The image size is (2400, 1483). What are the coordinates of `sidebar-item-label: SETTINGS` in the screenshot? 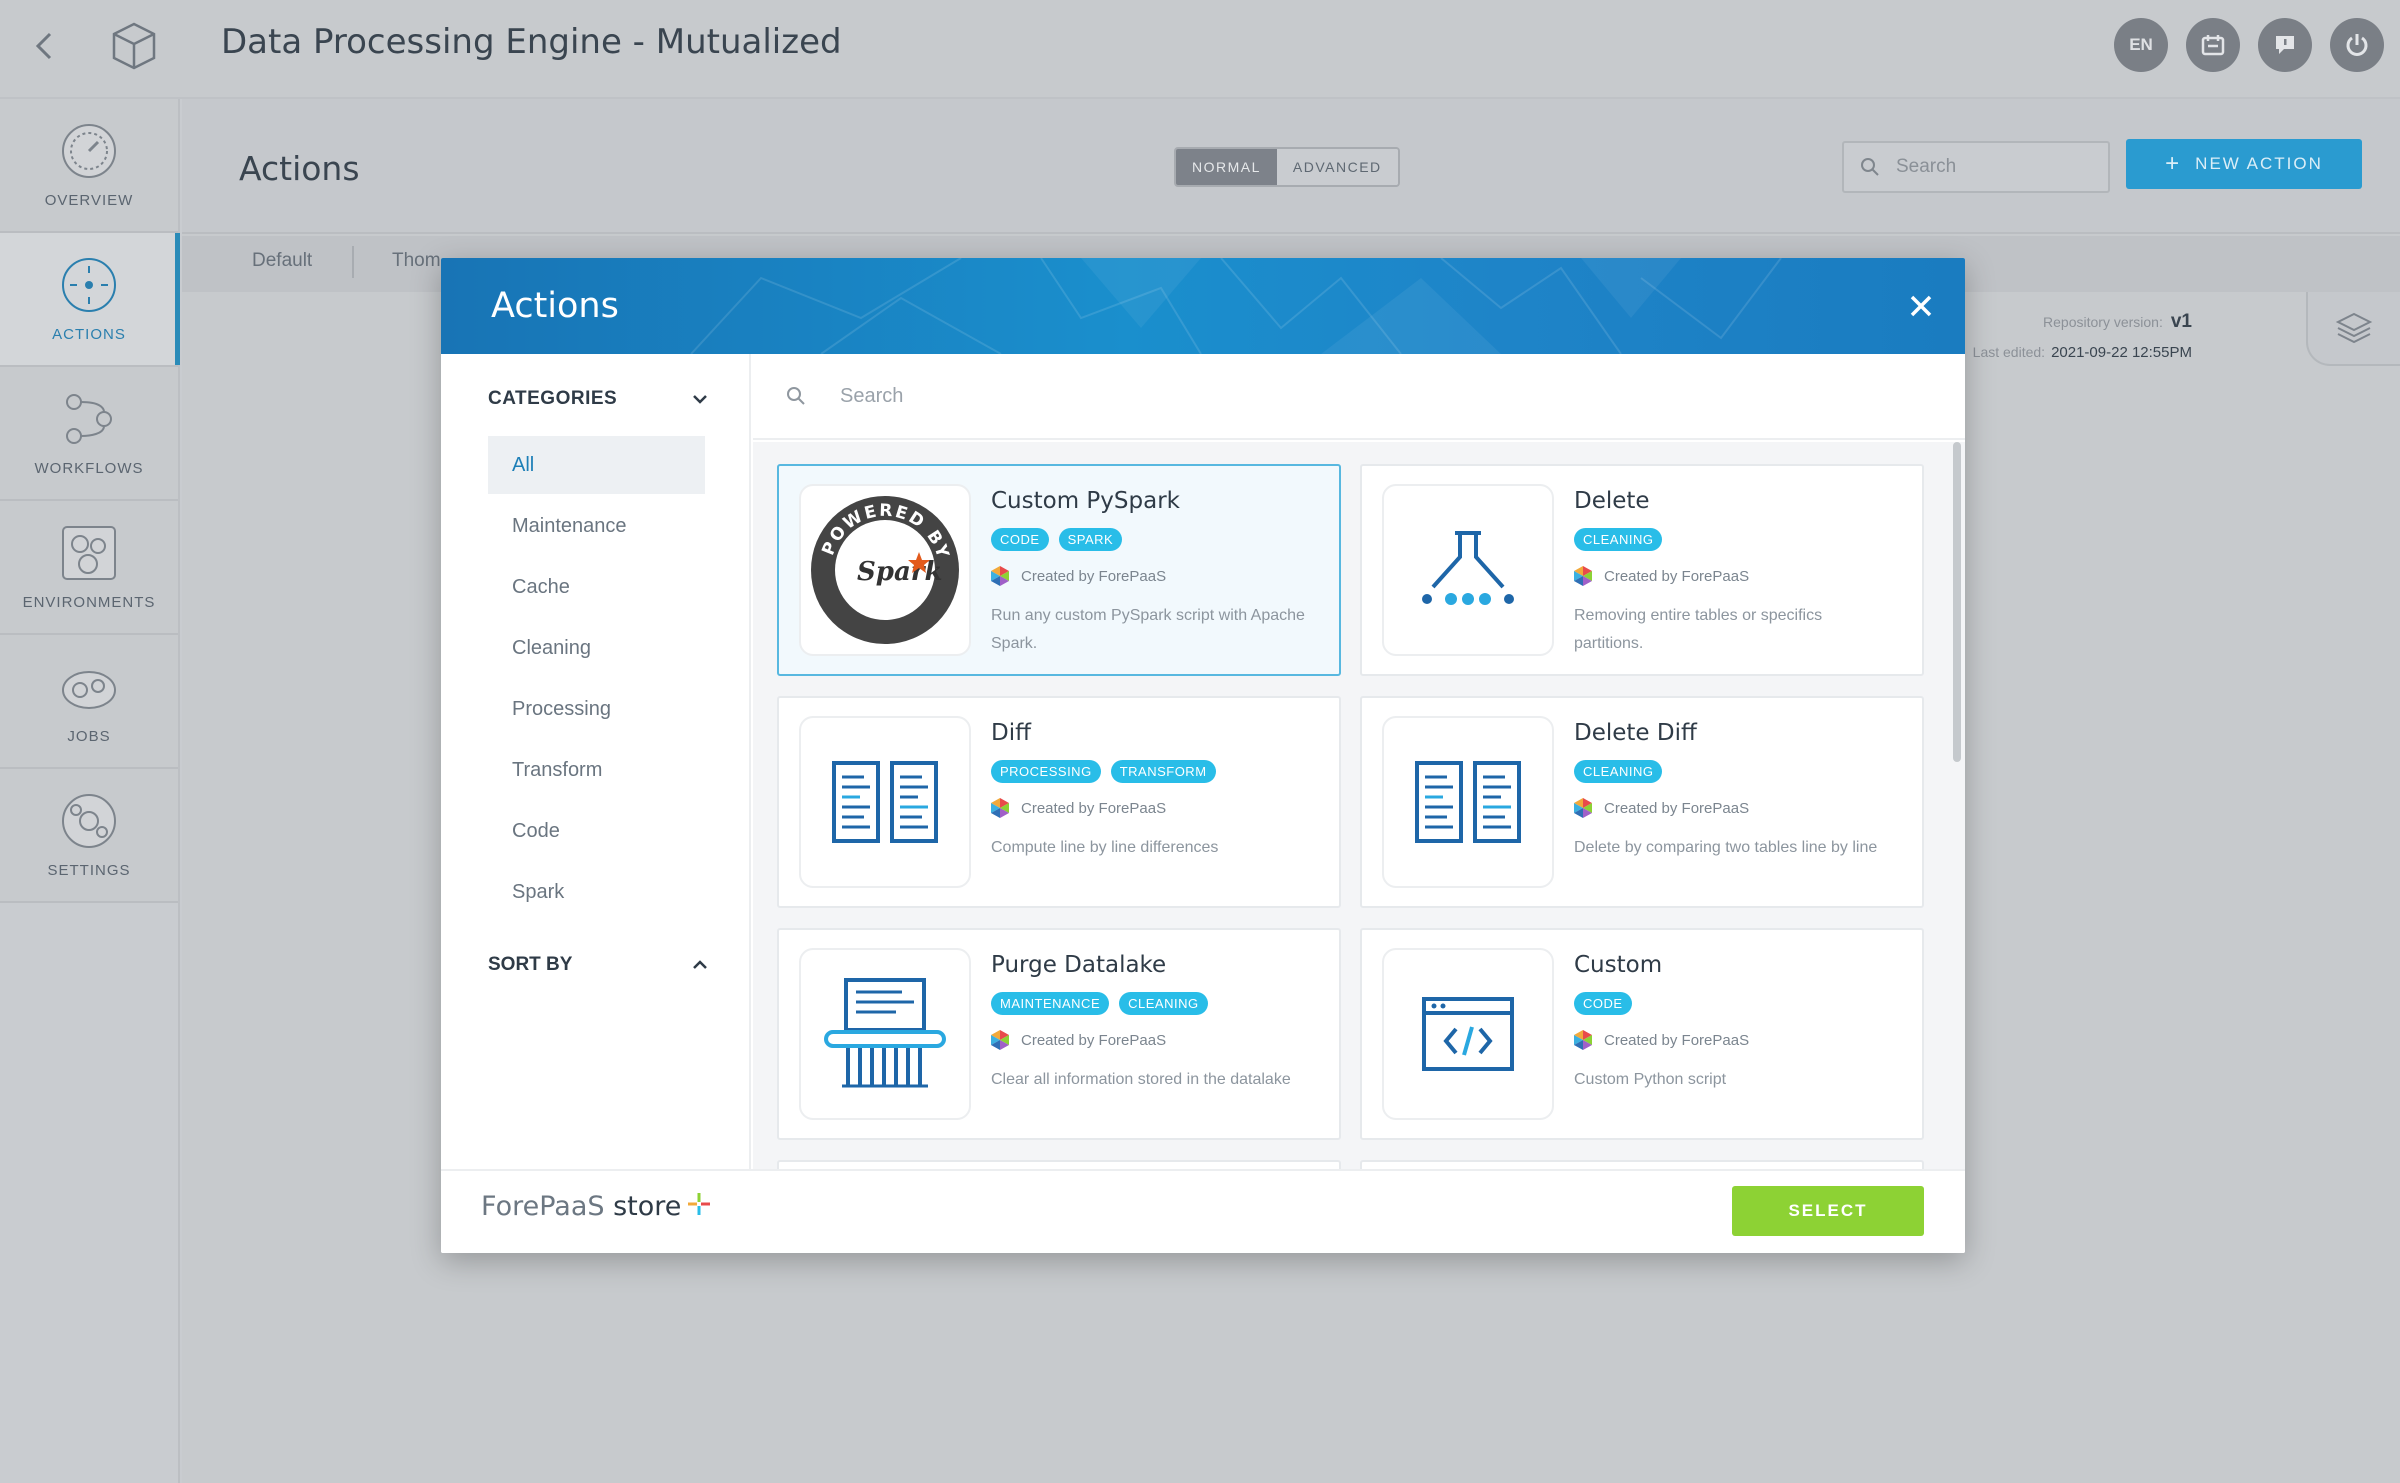 It's located at (89, 870).